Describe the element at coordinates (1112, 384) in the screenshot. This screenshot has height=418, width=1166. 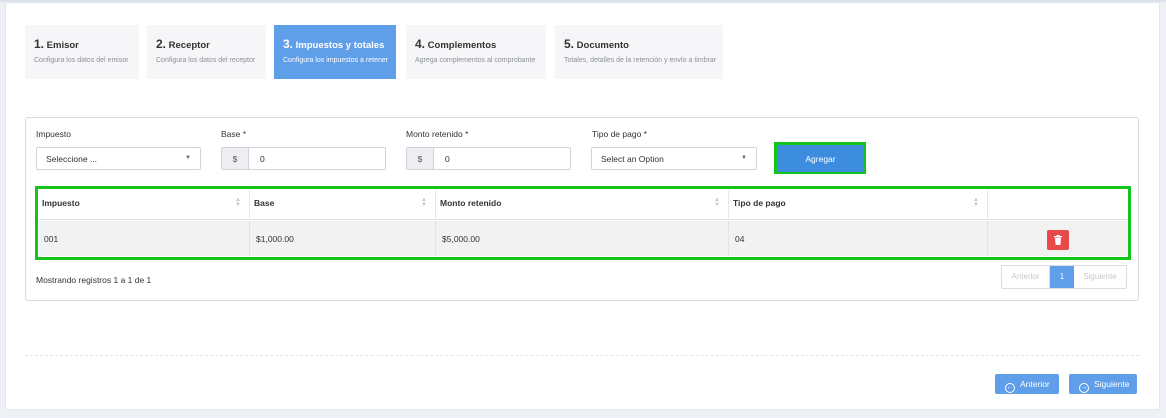
I see `siguiente-label: Siguiente` at that location.